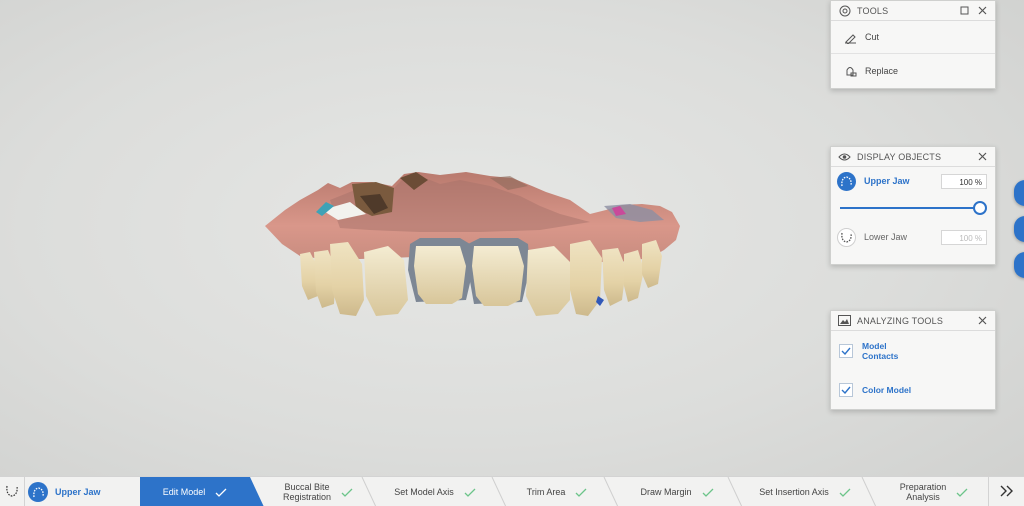 The height and width of the screenshot is (506, 1024). What do you see at coordinates (882, 70) in the screenshot?
I see `tool-replace-label: Replace` at bounding box center [882, 70].